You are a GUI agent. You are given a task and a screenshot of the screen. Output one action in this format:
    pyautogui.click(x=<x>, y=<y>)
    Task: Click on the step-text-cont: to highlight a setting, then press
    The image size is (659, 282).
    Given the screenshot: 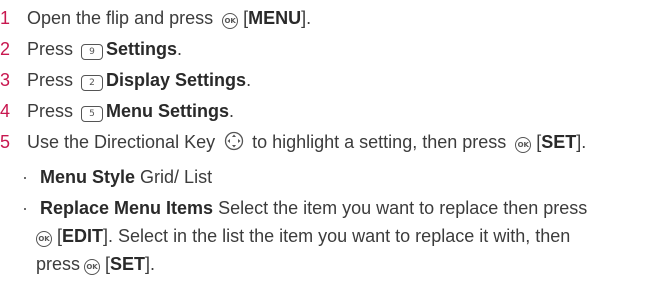 What is the action you would take?
    pyautogui.click(x=379, y=142)
    